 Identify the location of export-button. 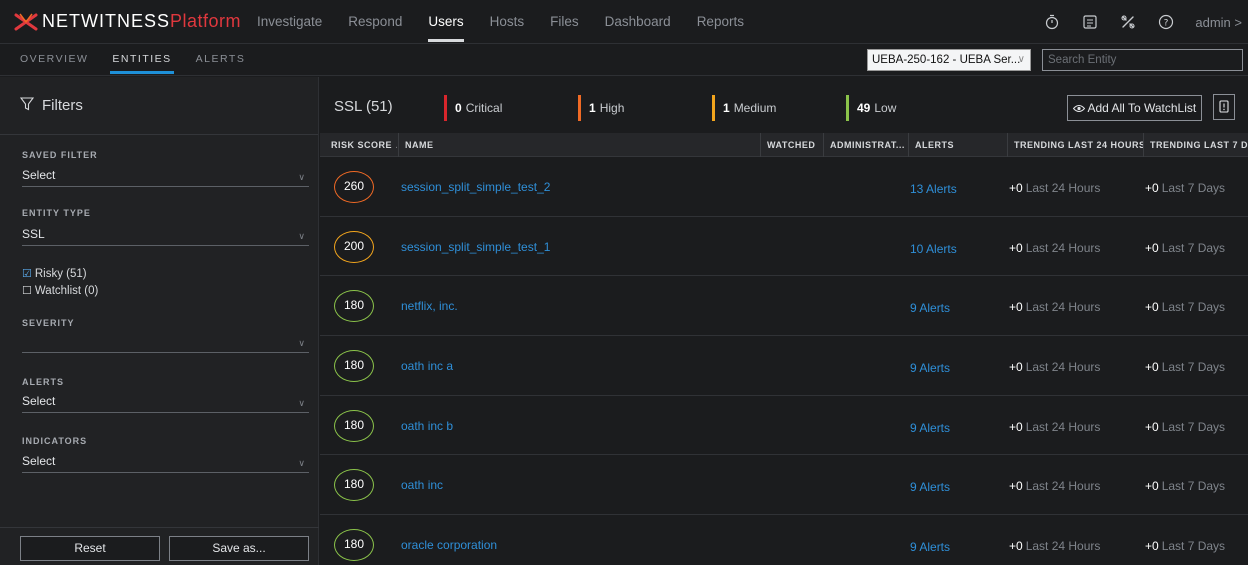
(1224, 107).